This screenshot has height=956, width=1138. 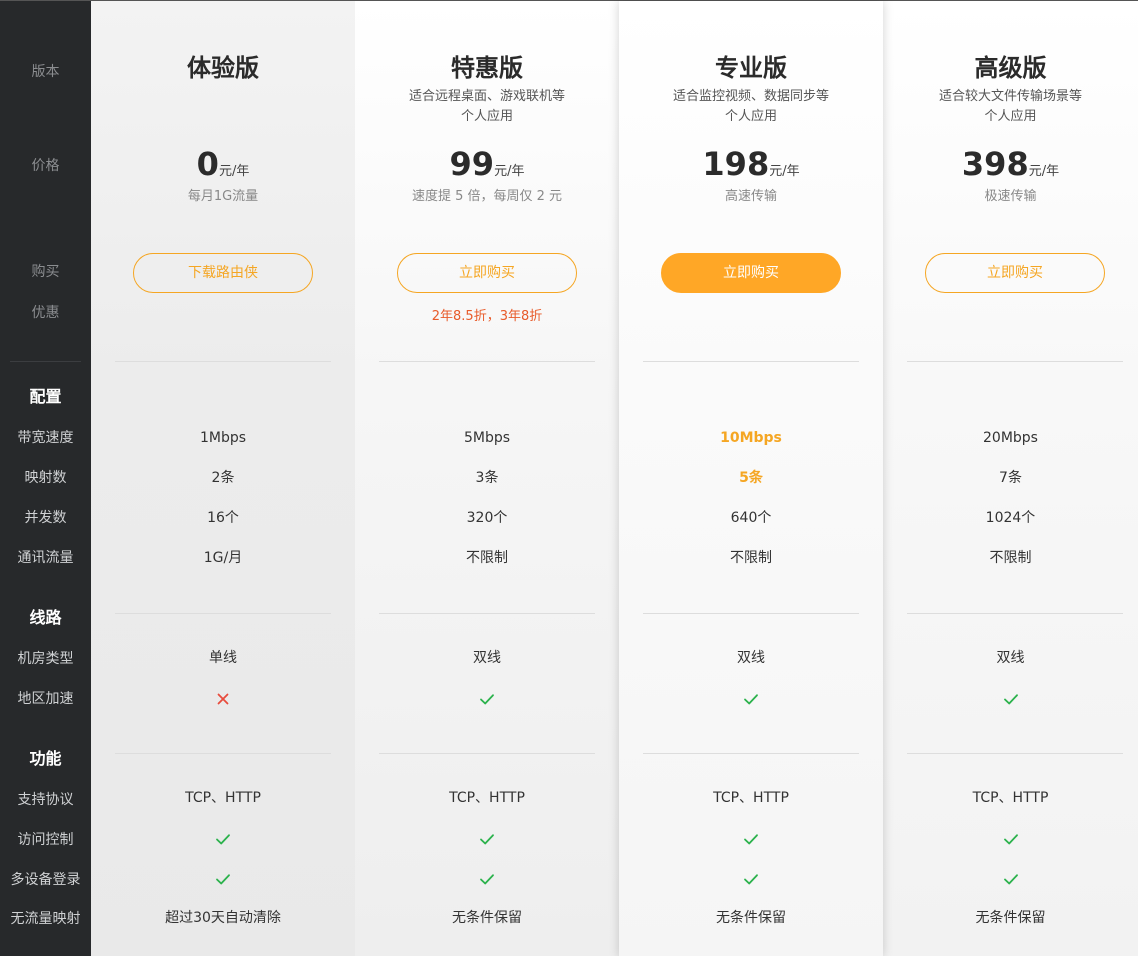 I want to click on sidebar-label-room-type: 机房类型, so click(x=45, y=659).